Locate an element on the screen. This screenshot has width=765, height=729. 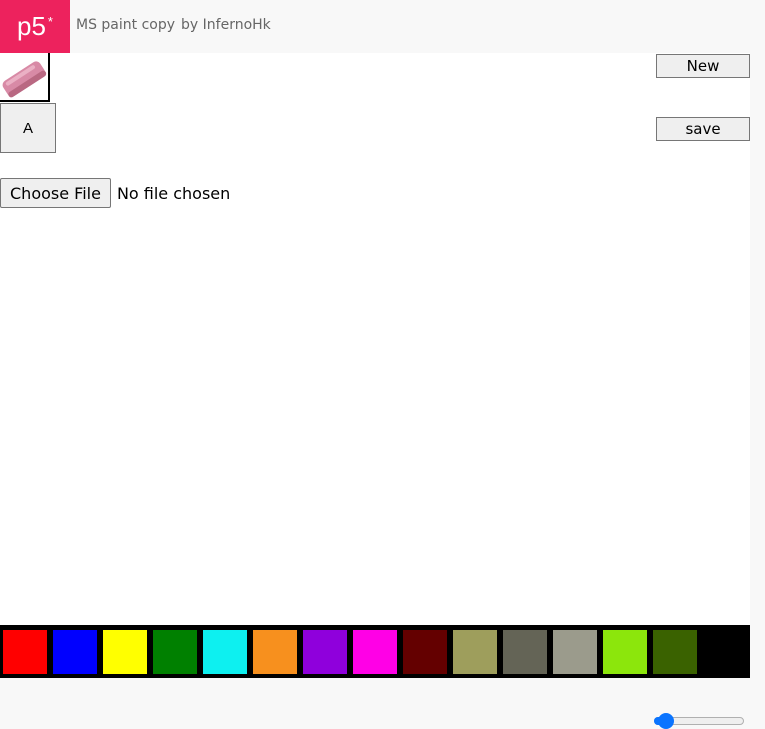
sketch-name: MS paint copy is located at coordinates (126, 25).